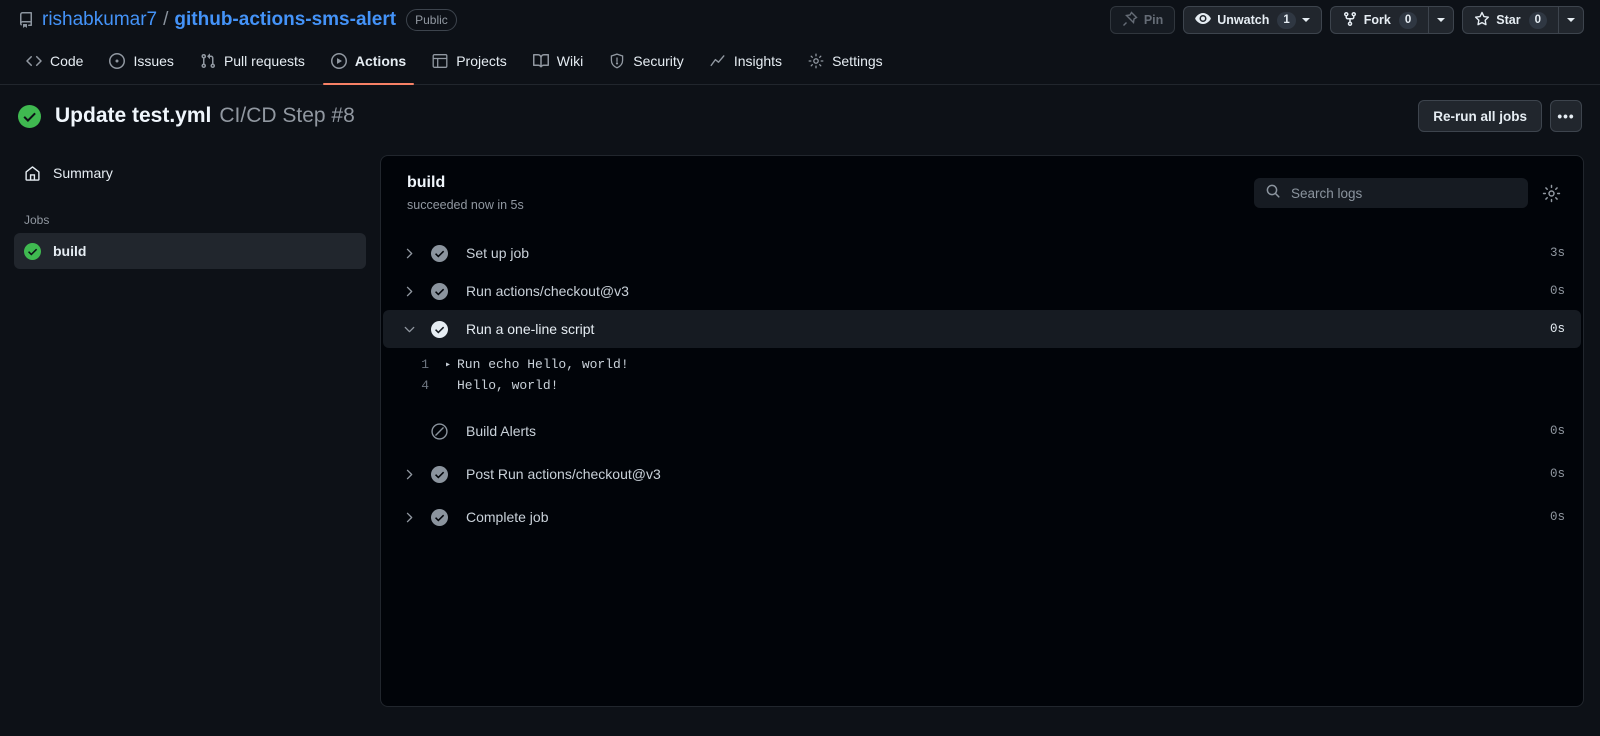 The width and height of the screenshot is (1600, 736). I want to click on tab-actions: Actions, so click(368, 65).